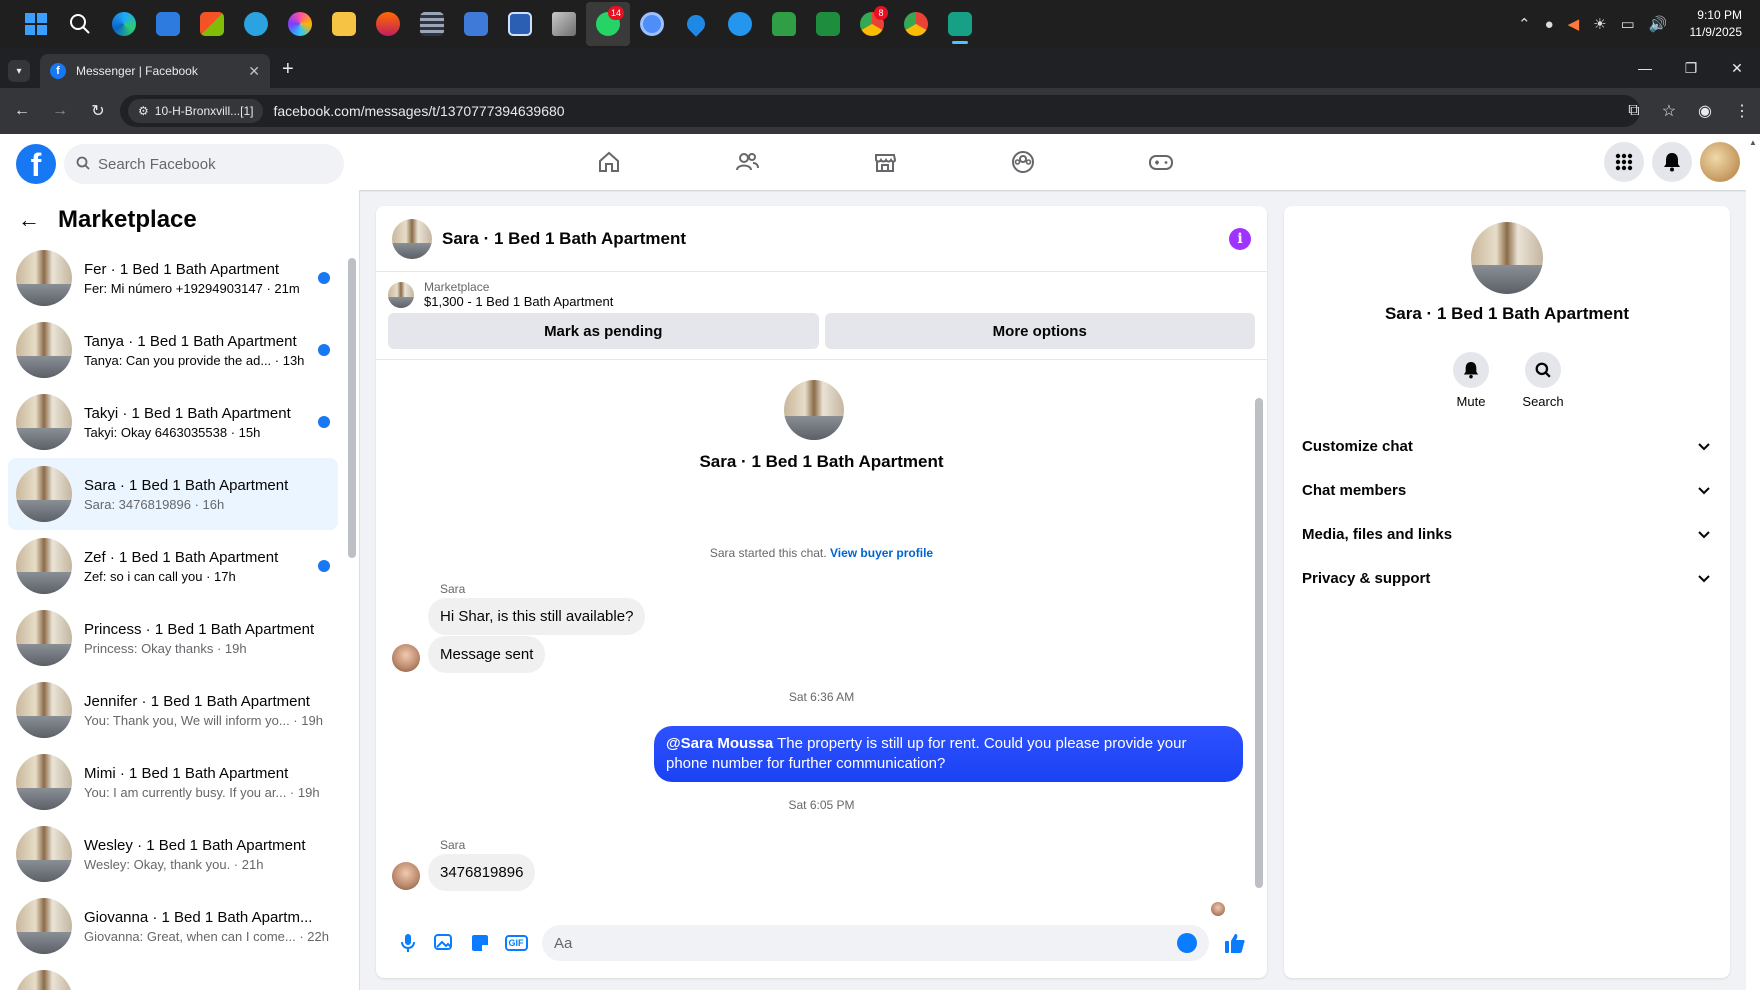 The width and height of the screenshot is (1760, 990). I want to click on taskbar-chrome: 8, so click(872, 24).